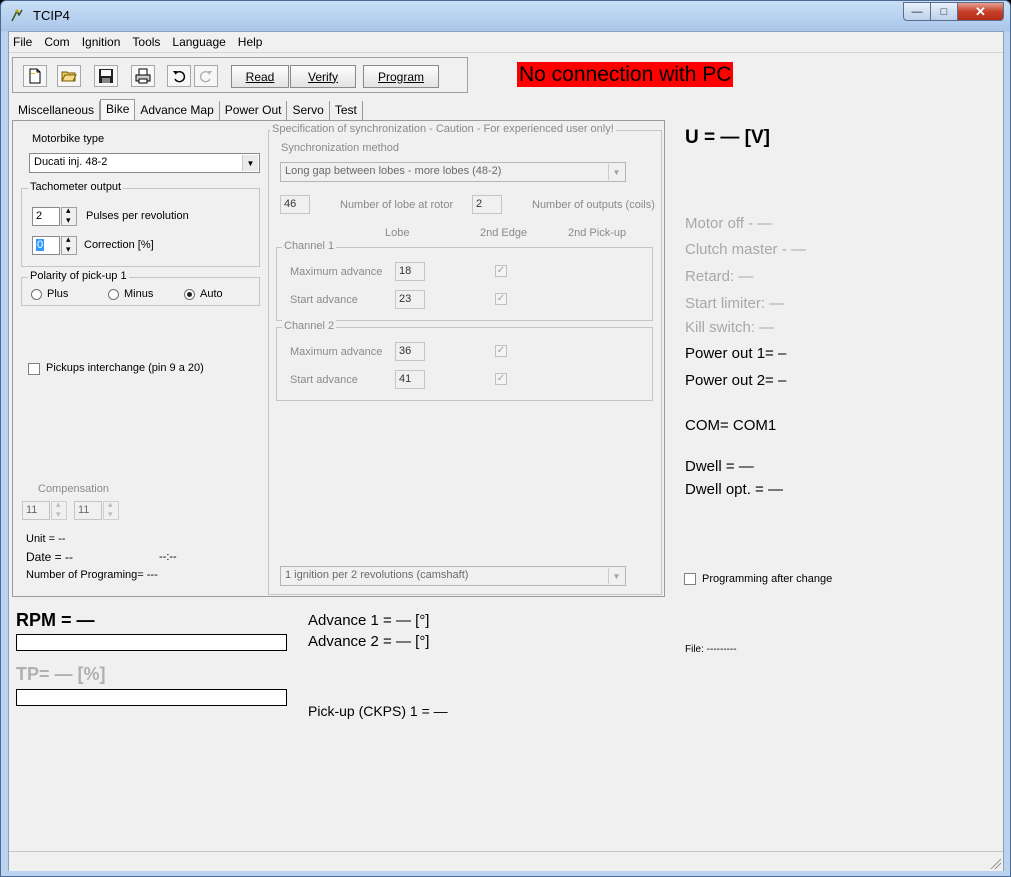  What do you see at coordinates (487, 204) in the screenshot?
I see `outputs-input: 2` at bounding box center [487, 204].